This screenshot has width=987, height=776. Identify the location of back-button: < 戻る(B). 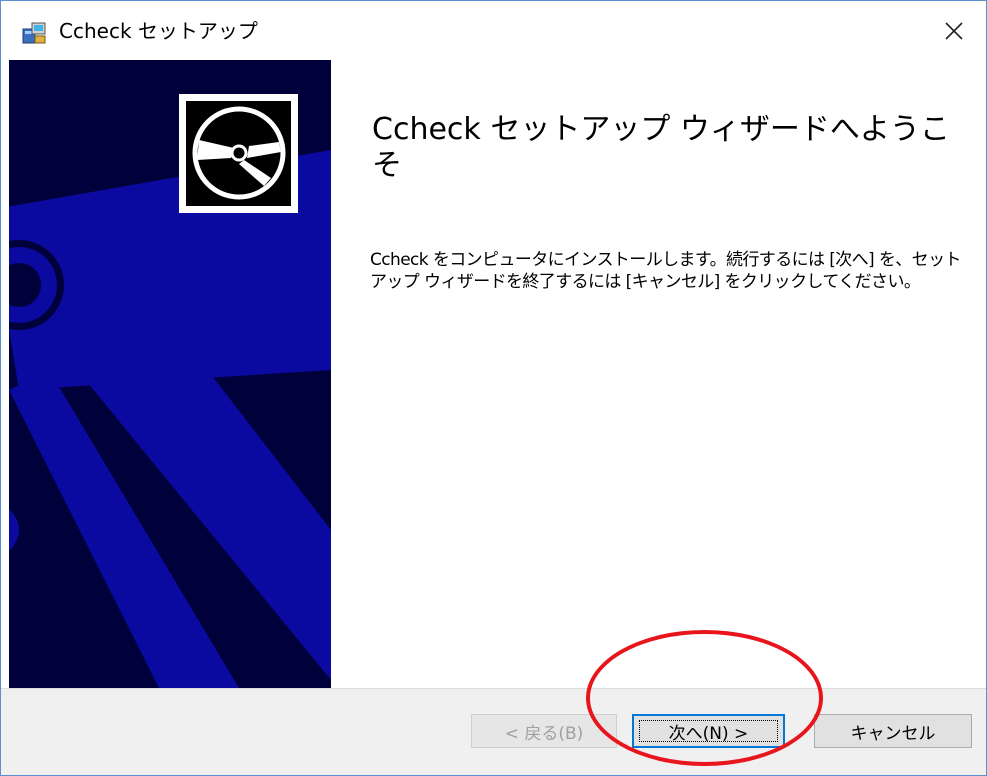
(544, 731).